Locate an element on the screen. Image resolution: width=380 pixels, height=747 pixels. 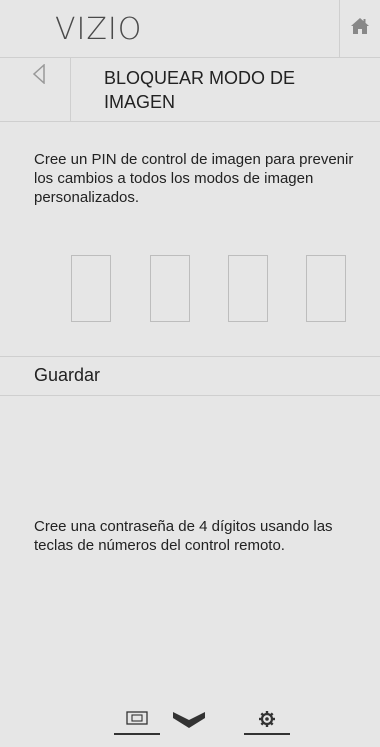
page-title: BLOQUEAR MODO DE IMAGEN is located at coordinates (200, 90).